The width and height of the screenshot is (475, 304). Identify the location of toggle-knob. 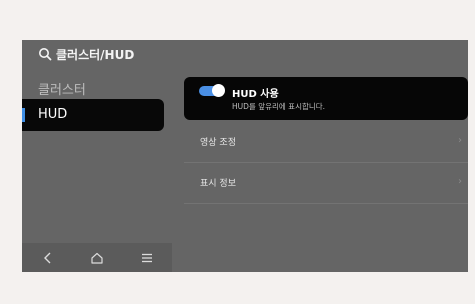
(218, 90).